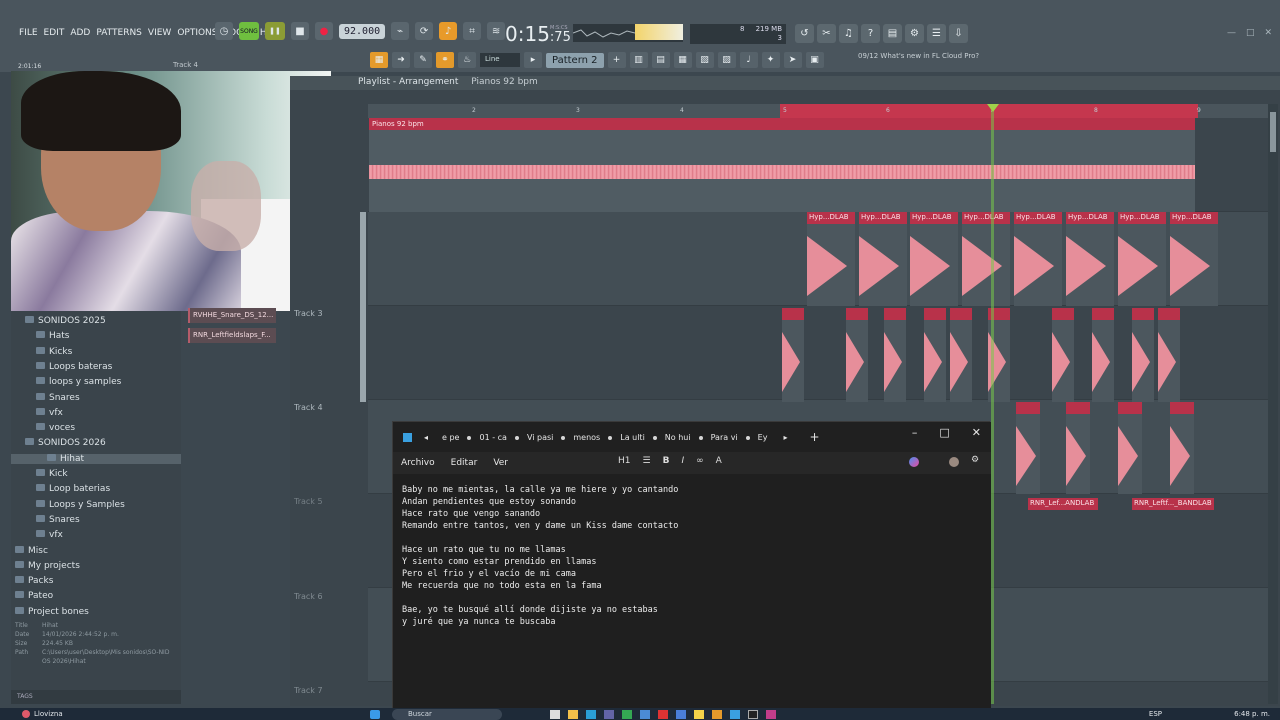 This screenshot has height=720, width=1280. What do you see at coordinates (496, 31) in the screenshot?
I see `blend-icon: ≋` at bounding box center [496, 31].